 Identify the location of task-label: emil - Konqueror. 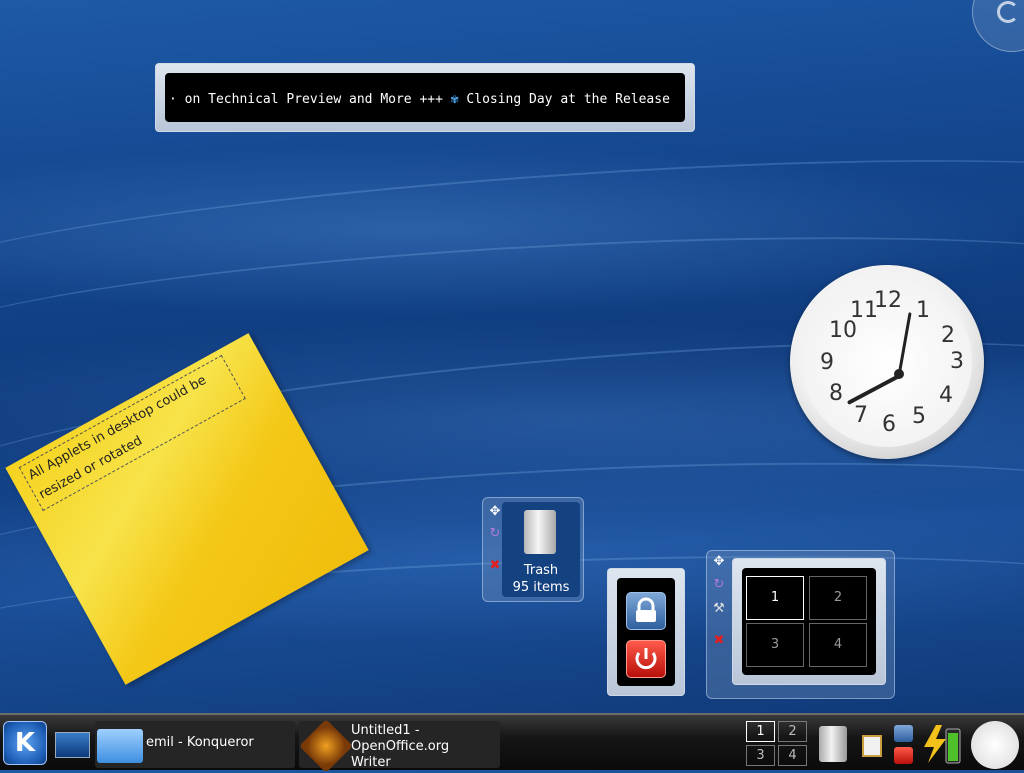
(200, 742).